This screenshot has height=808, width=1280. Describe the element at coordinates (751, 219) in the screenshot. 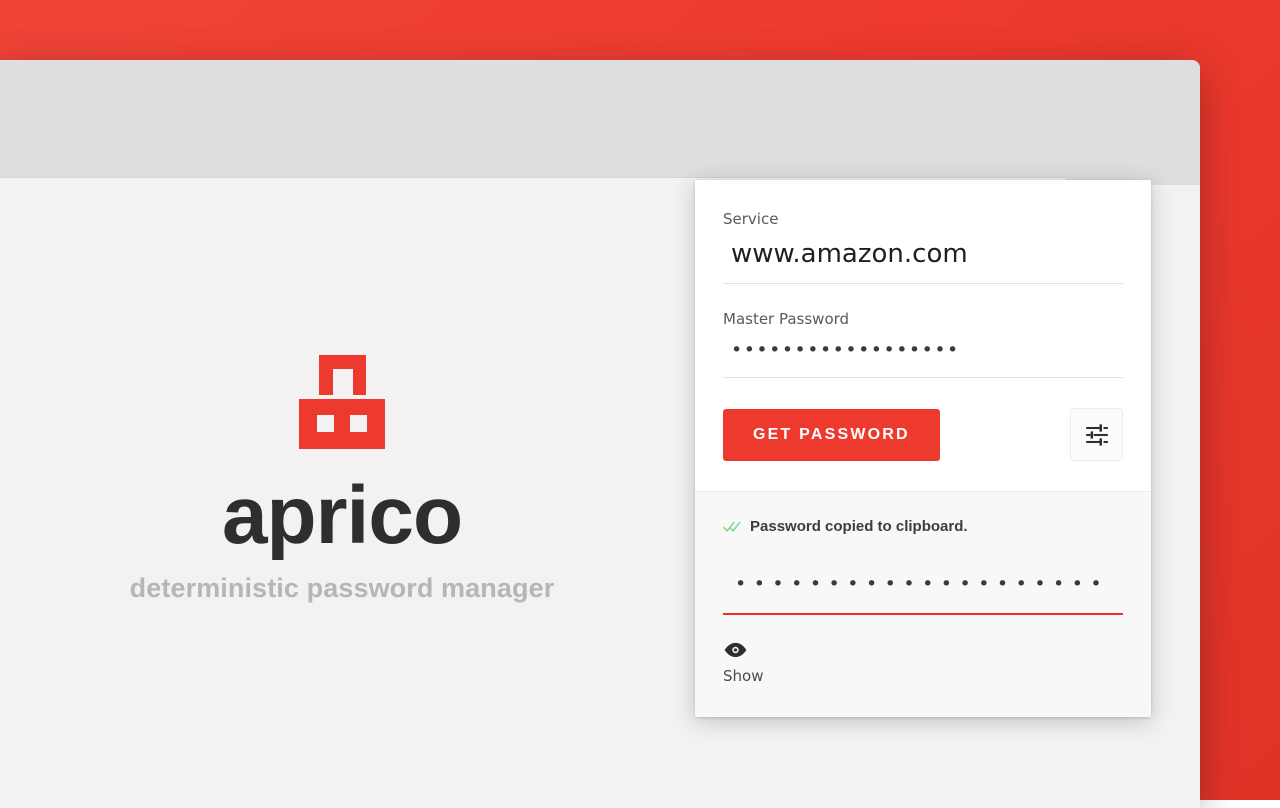

I see `service-label: Service` at that location.